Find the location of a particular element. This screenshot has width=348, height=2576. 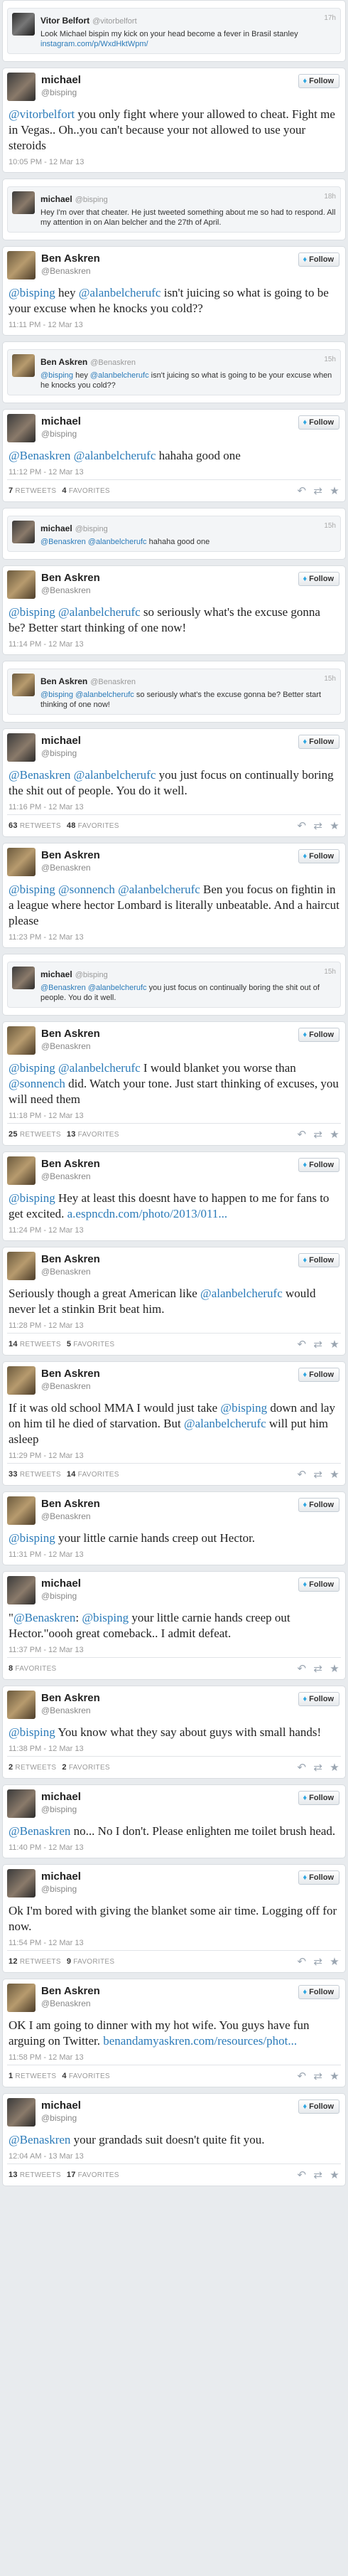

tweet-timestamp: 11:23 PM - 12 Mar 13 is located at coordinates (174, 937).